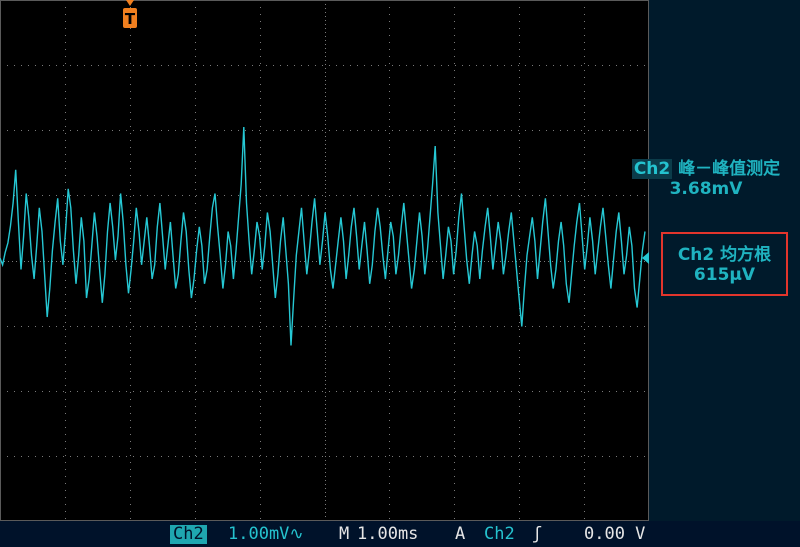 Image resolution: width=800 pixels, height=547 pixels. I want to click on measurement-rms: Ch2 均方根 615µV, so click(724, 264).